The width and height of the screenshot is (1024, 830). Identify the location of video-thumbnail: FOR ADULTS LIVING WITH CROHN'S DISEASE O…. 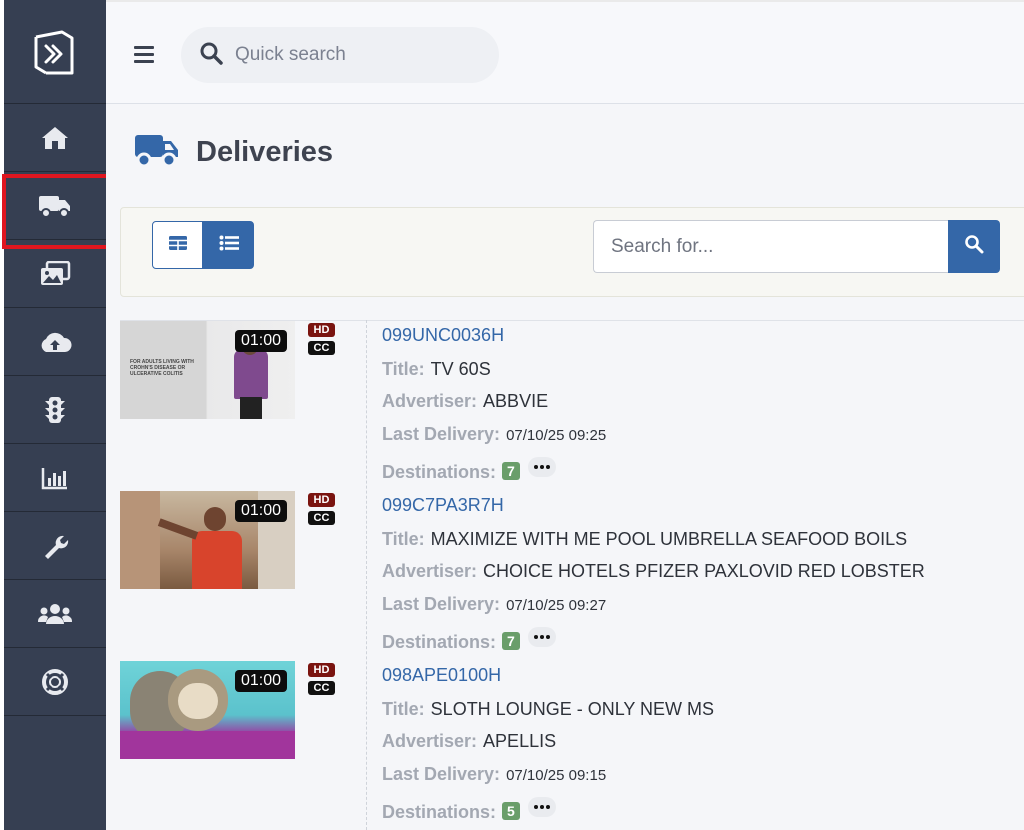
(207, 370).